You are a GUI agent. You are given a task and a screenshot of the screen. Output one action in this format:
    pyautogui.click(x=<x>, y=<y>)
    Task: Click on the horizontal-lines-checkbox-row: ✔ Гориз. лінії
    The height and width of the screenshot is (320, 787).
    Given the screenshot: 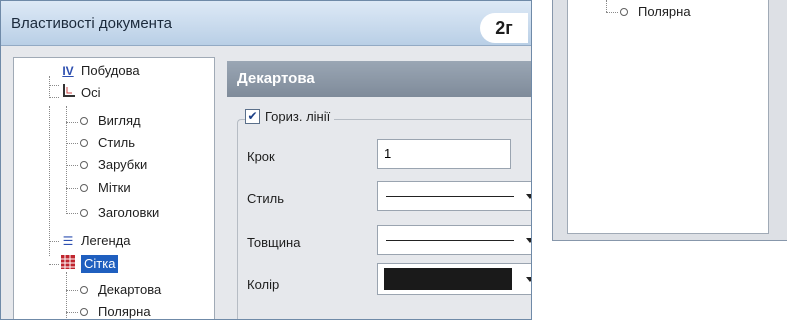 What is the action you would take?
    pyautogui.click(x=290, y=116)
    